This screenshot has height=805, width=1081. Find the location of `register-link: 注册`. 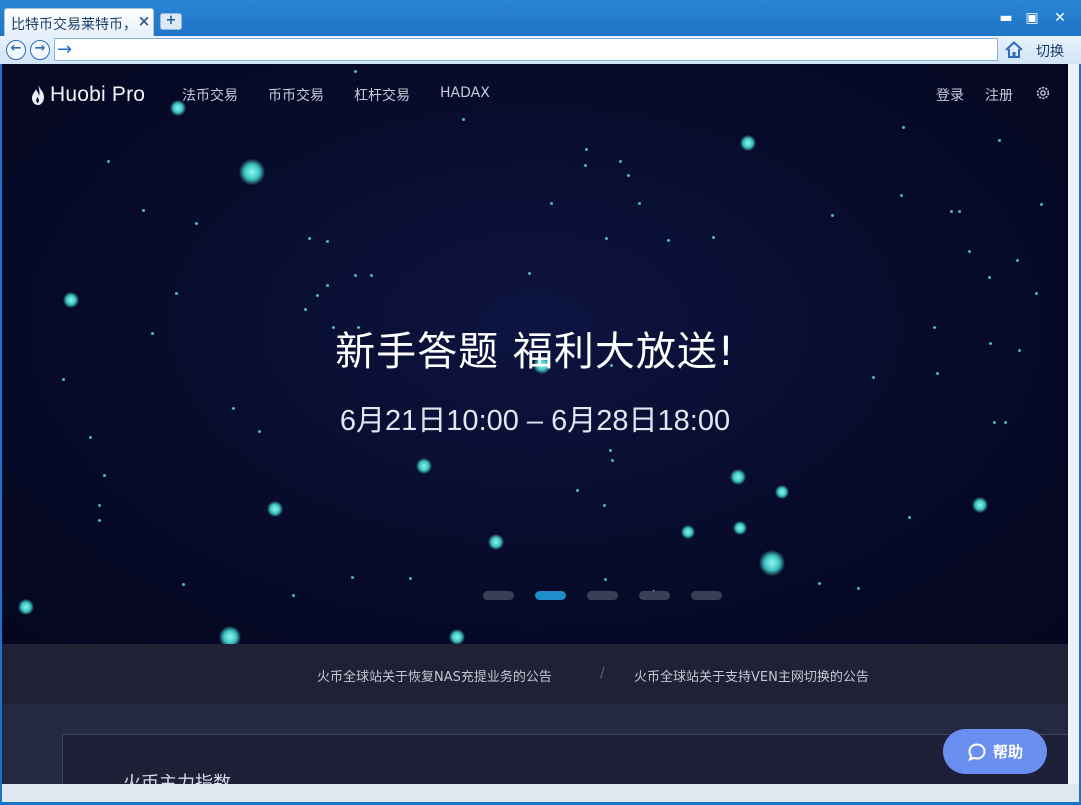

register-link: 注册 is located at coordinates (999, 95).